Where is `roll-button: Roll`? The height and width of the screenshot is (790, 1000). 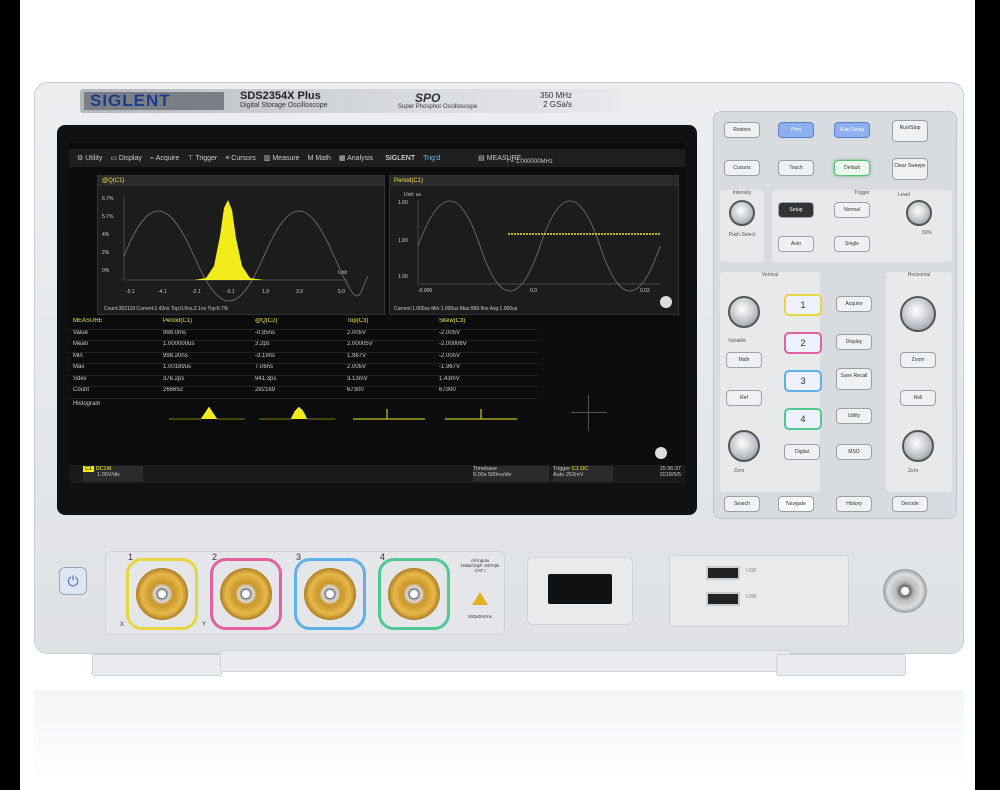
roll-button: Roll is located at coordinates (918, 398).